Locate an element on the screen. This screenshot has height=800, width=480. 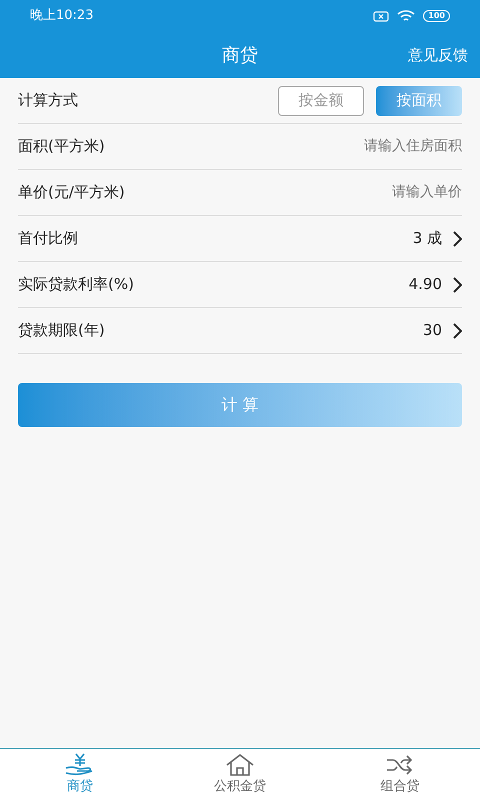
battery-indicator: 100 is located at coordinates (436, 16).